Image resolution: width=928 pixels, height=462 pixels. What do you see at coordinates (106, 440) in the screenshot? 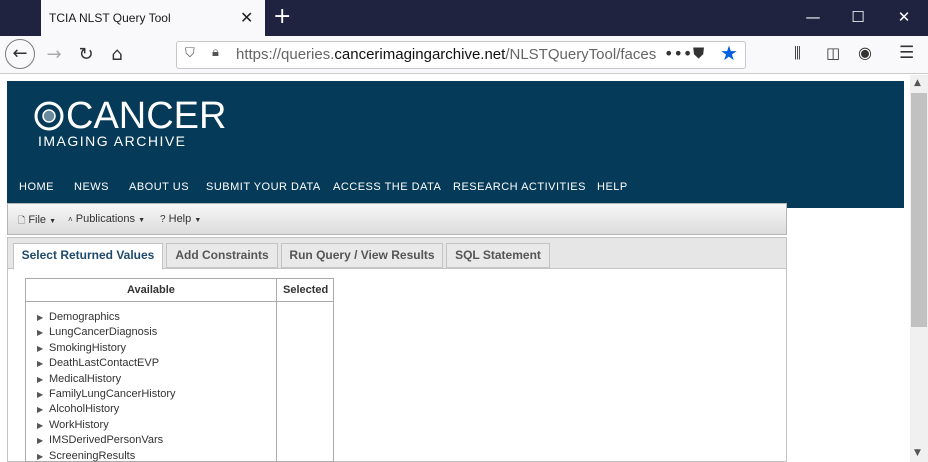
I see `tree-item-label: IMSDerivedPersonVars` at bounding box center [106, 440].